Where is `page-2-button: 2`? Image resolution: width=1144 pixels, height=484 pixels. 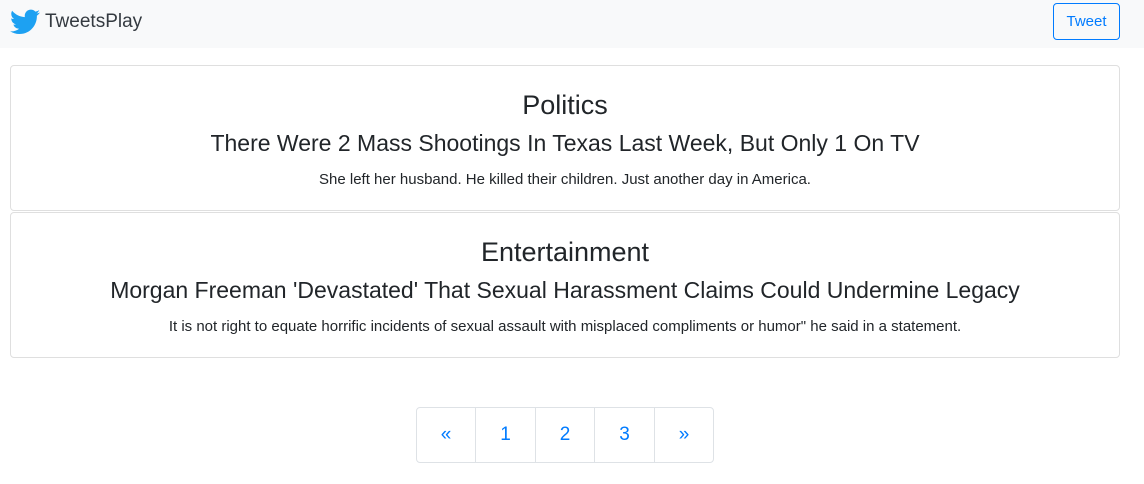
page-2-button: 2 is located at coordinates (565, 435).